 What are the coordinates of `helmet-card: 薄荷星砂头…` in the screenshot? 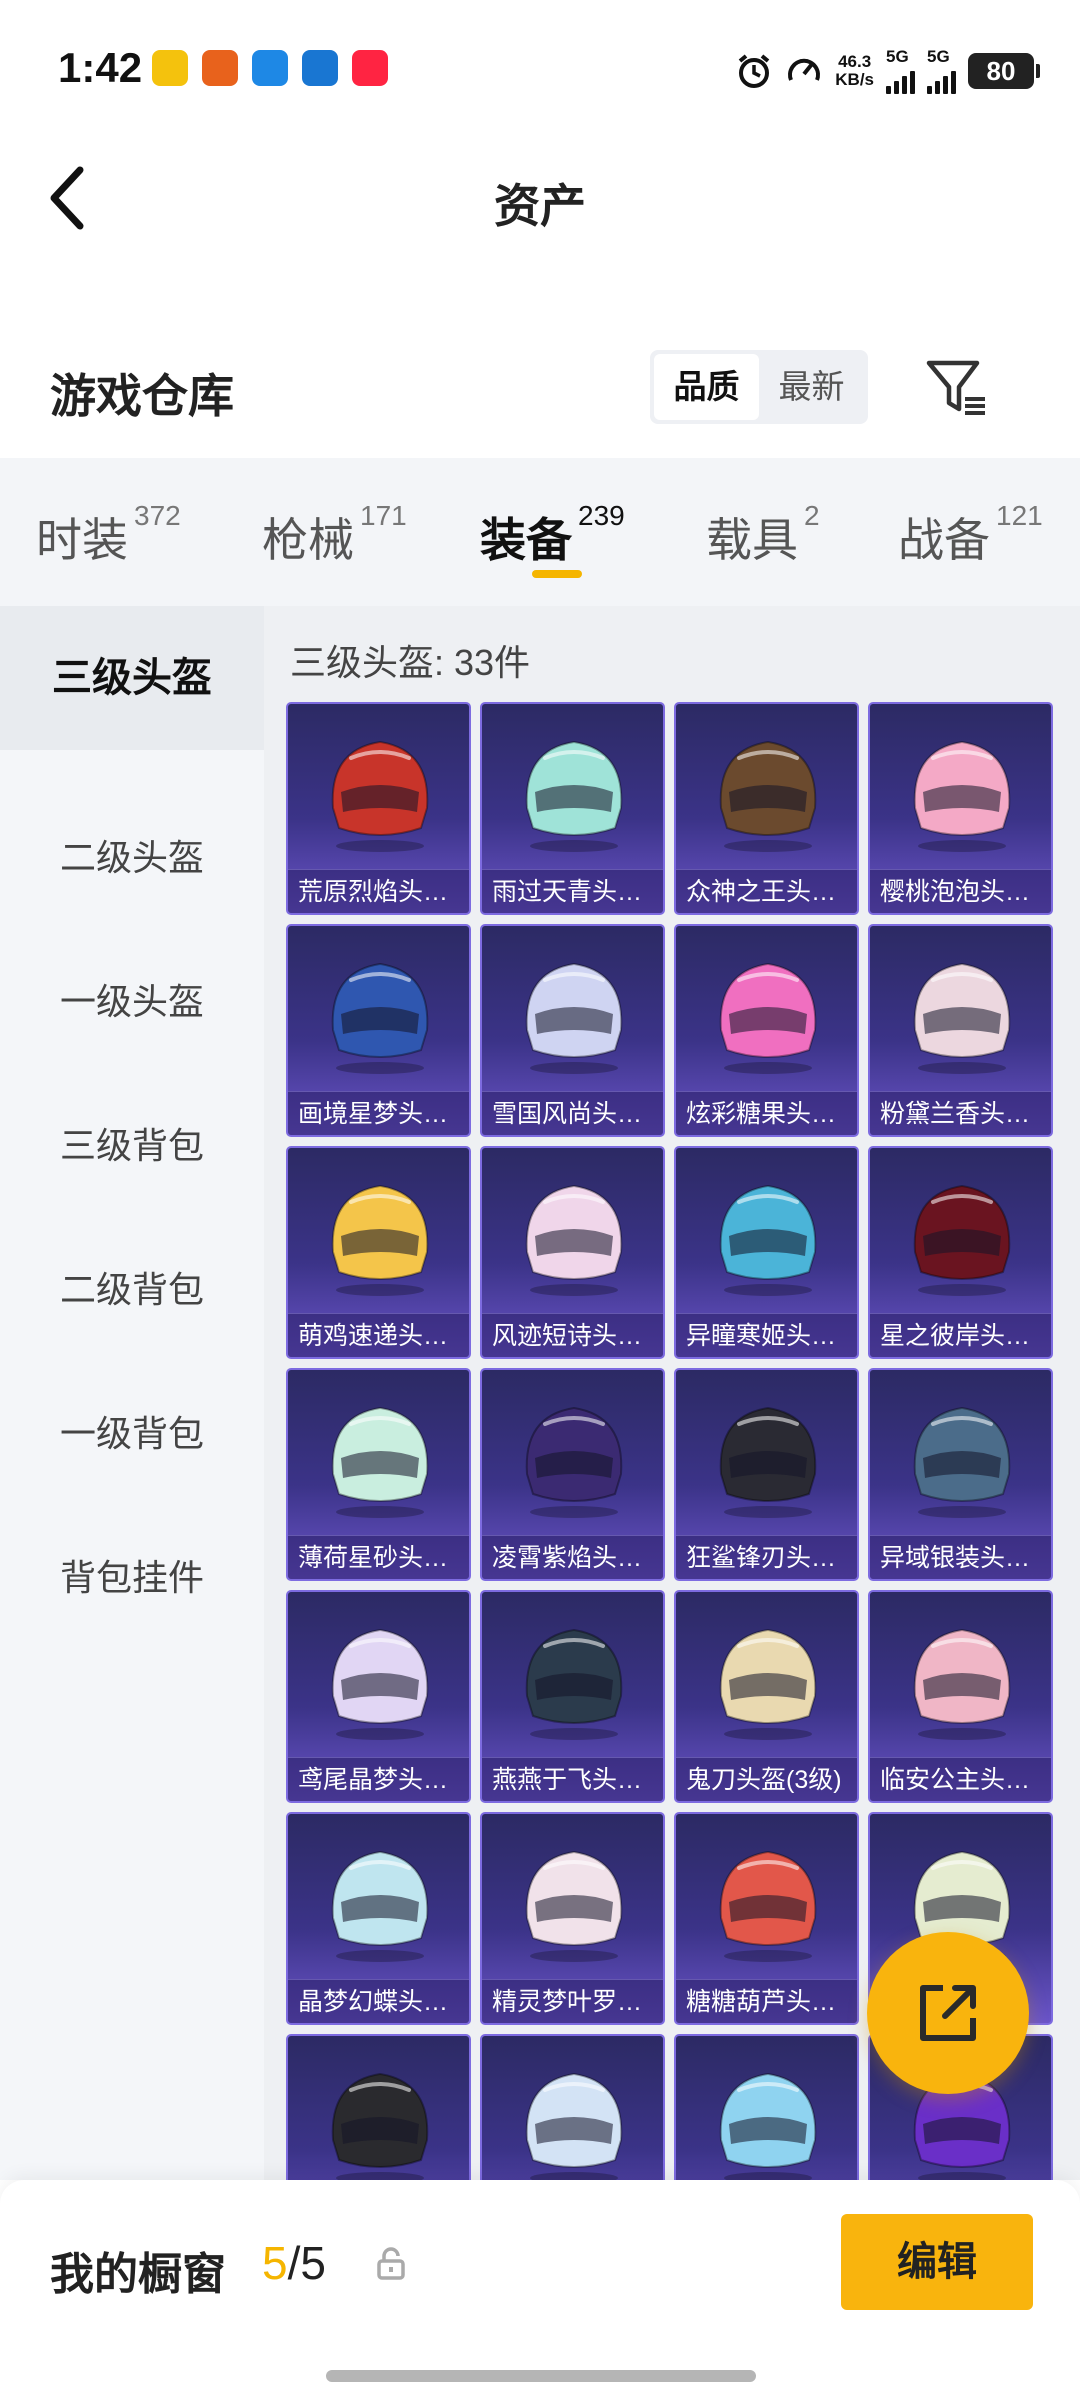 It's located at (378, 1474).